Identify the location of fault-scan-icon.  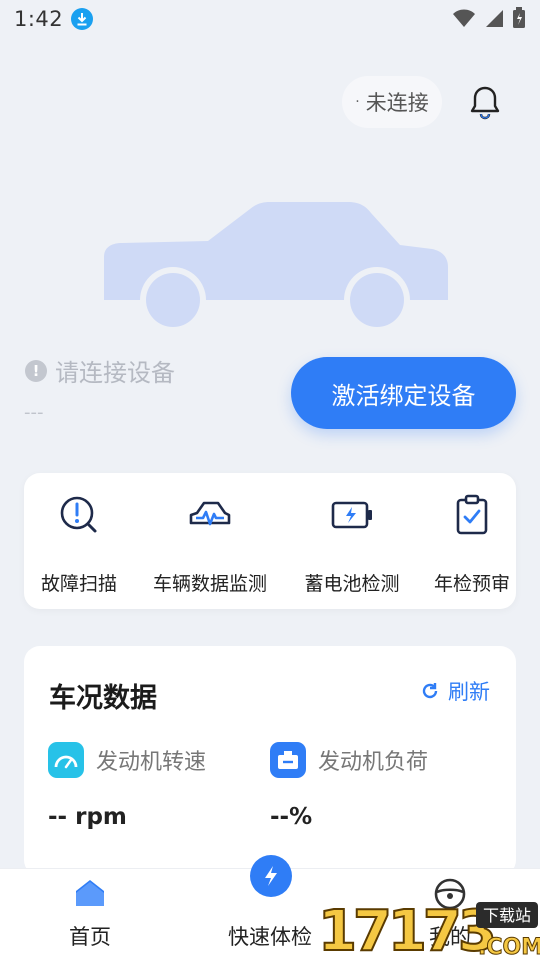
(78, 514).